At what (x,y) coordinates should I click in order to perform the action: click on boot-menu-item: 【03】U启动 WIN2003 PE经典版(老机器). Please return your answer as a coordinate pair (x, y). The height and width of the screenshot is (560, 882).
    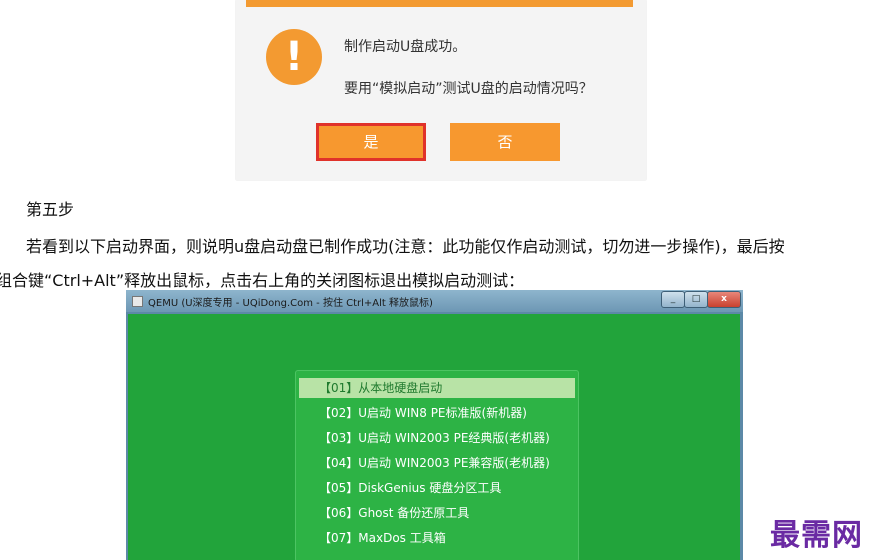
    Looking at the image, I should click on (437, 438).